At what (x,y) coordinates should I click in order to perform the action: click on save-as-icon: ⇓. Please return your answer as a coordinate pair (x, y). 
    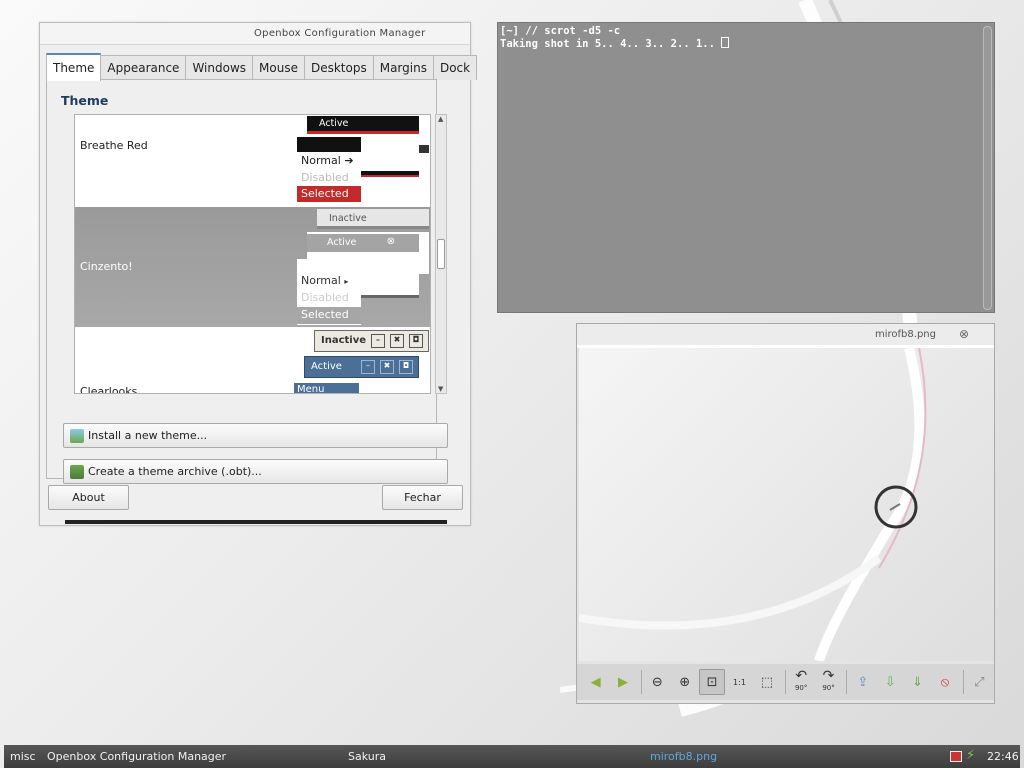
    Looking at the image, I should click on (917, 682).